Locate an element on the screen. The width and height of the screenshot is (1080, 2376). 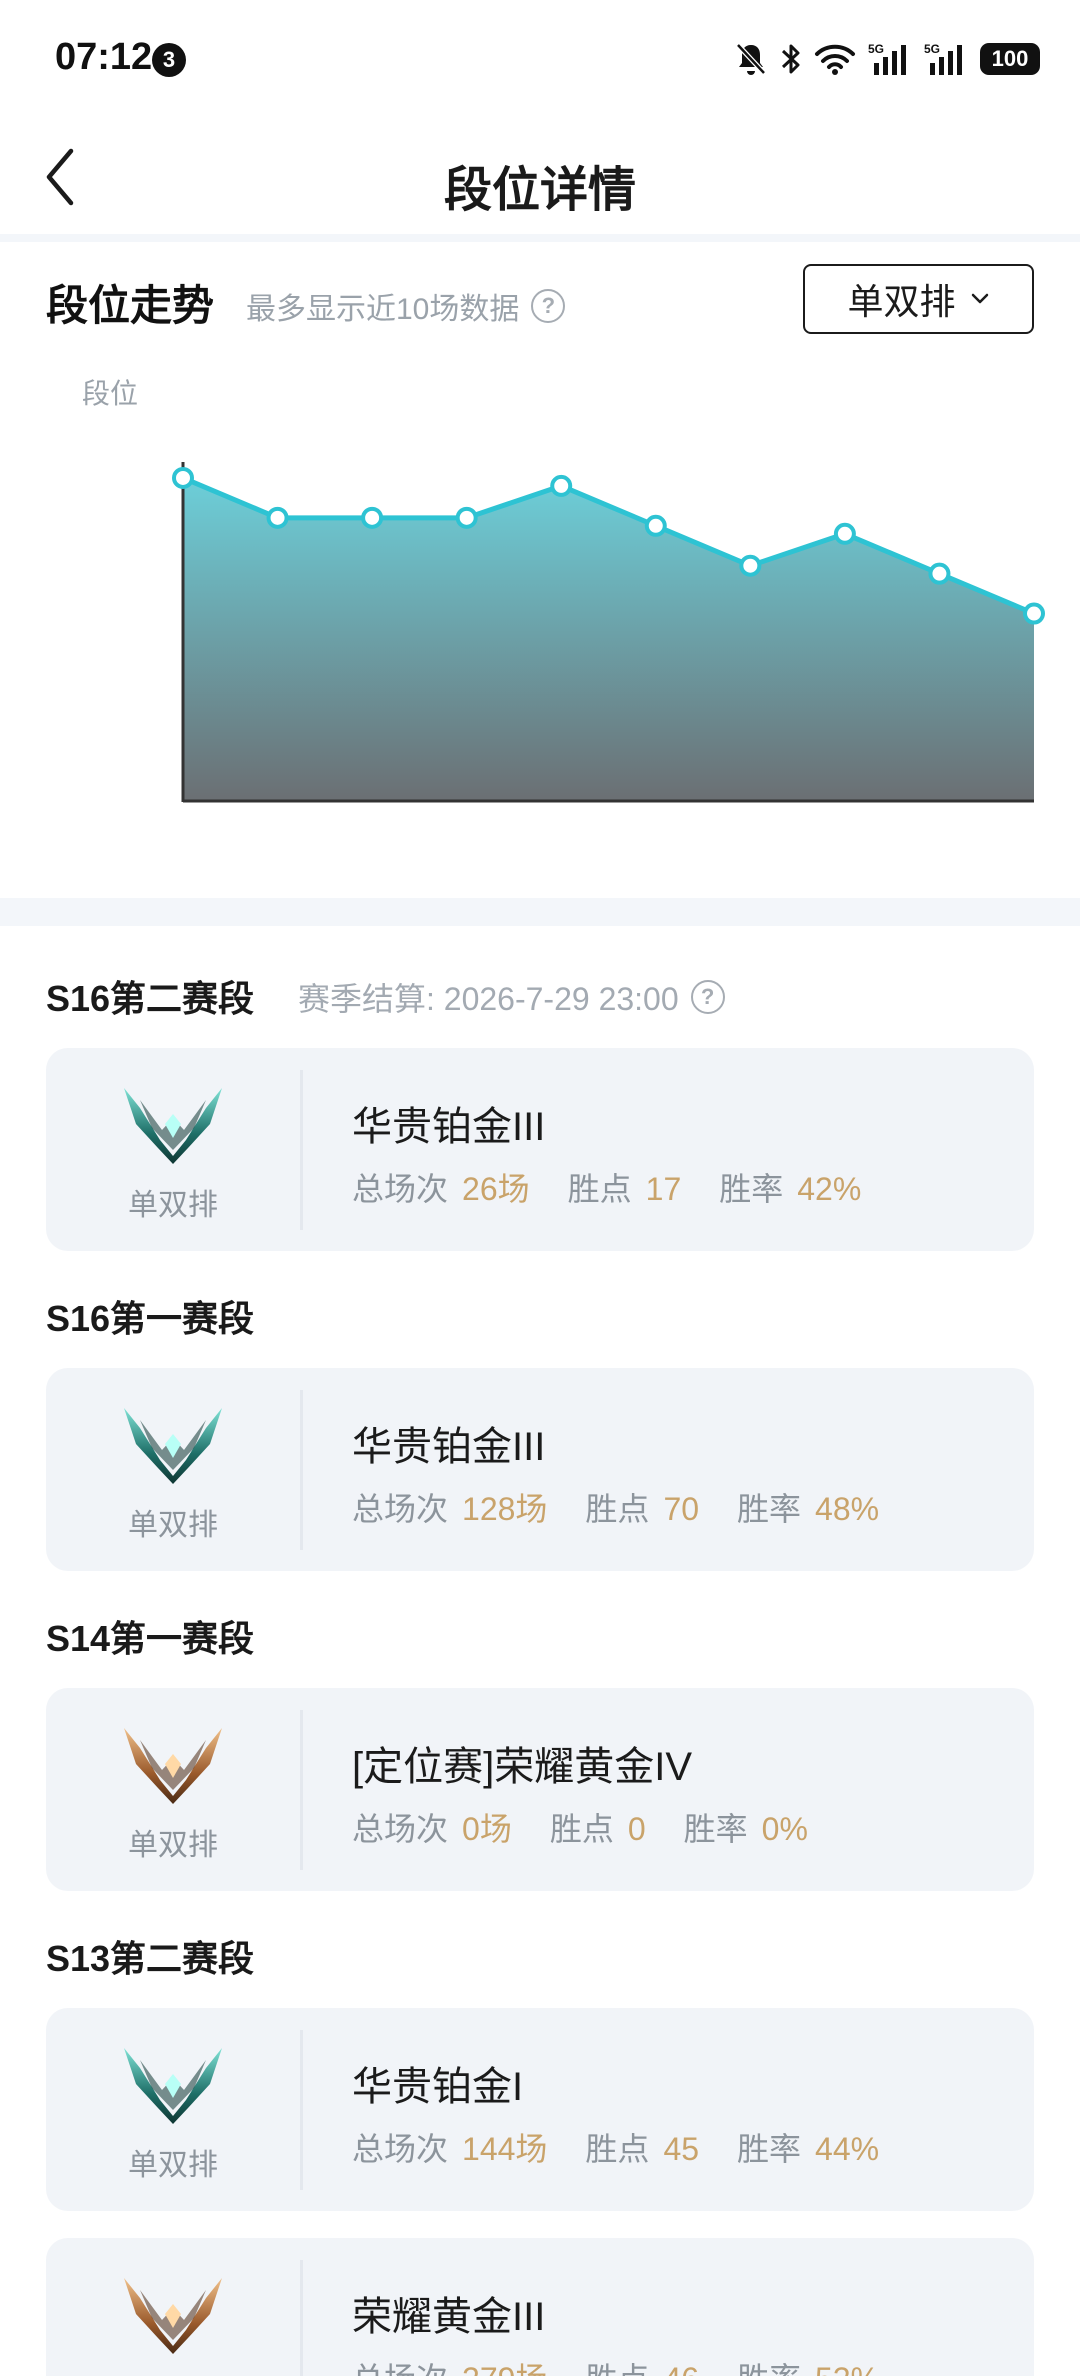
season-title: S13第二赛段 is located at coordinates (150, 1958).